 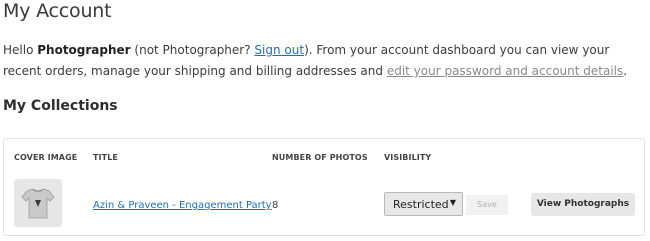 I want to click on visibility-select: Restricted ▼, so click(x=423, y=204).